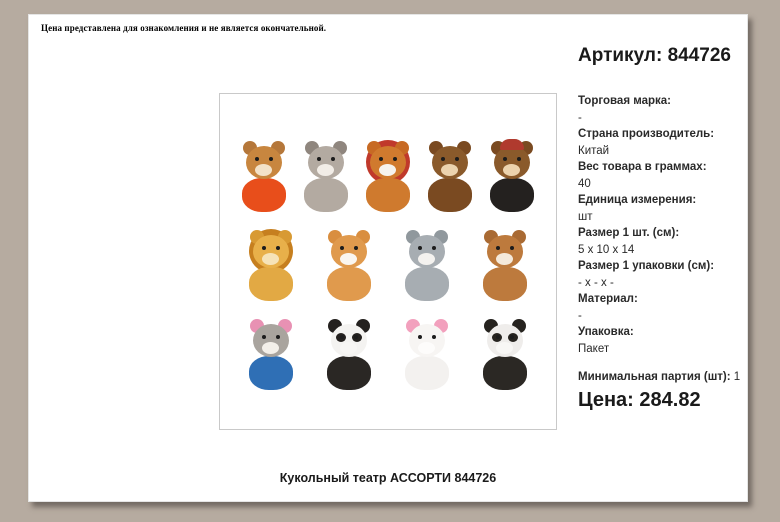 This screenshot has width=780, height=522. I want to click on article-number-heading: Артикул: 844726, so click(654, 55).